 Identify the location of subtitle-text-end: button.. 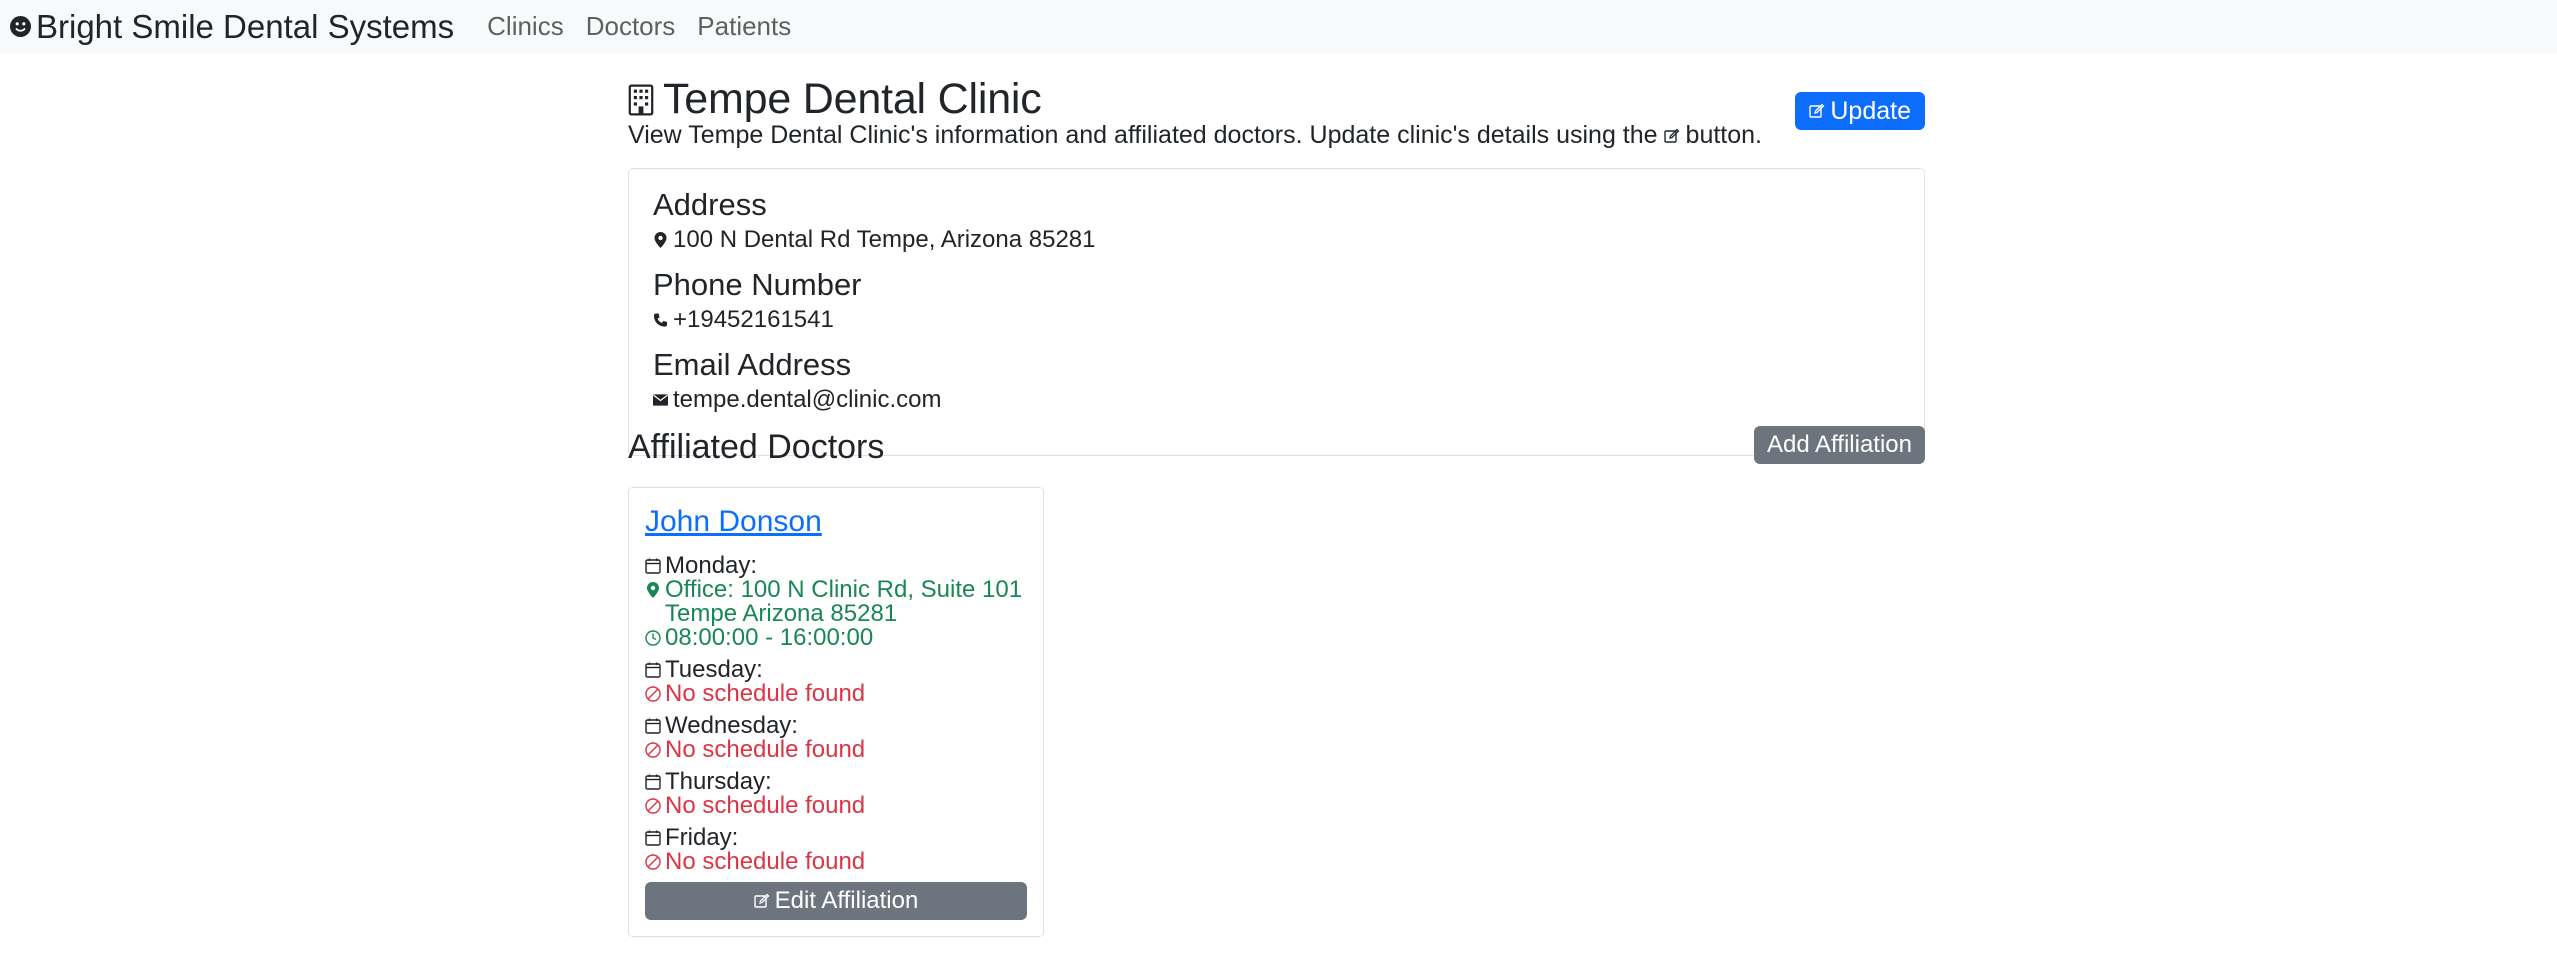
(1723, 135).